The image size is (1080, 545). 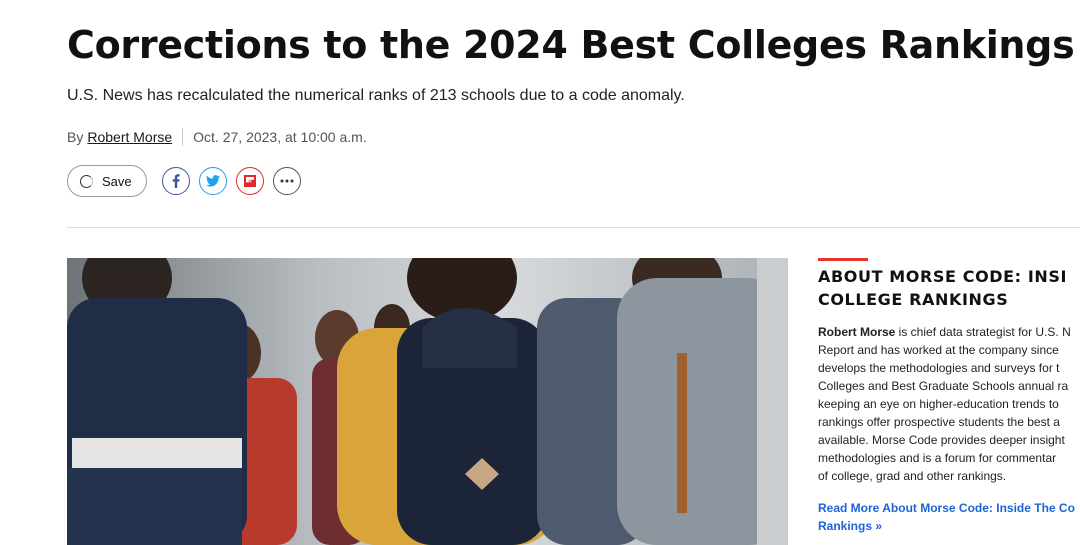 I want to click on save-label: Save, so click(x=117, y=181).